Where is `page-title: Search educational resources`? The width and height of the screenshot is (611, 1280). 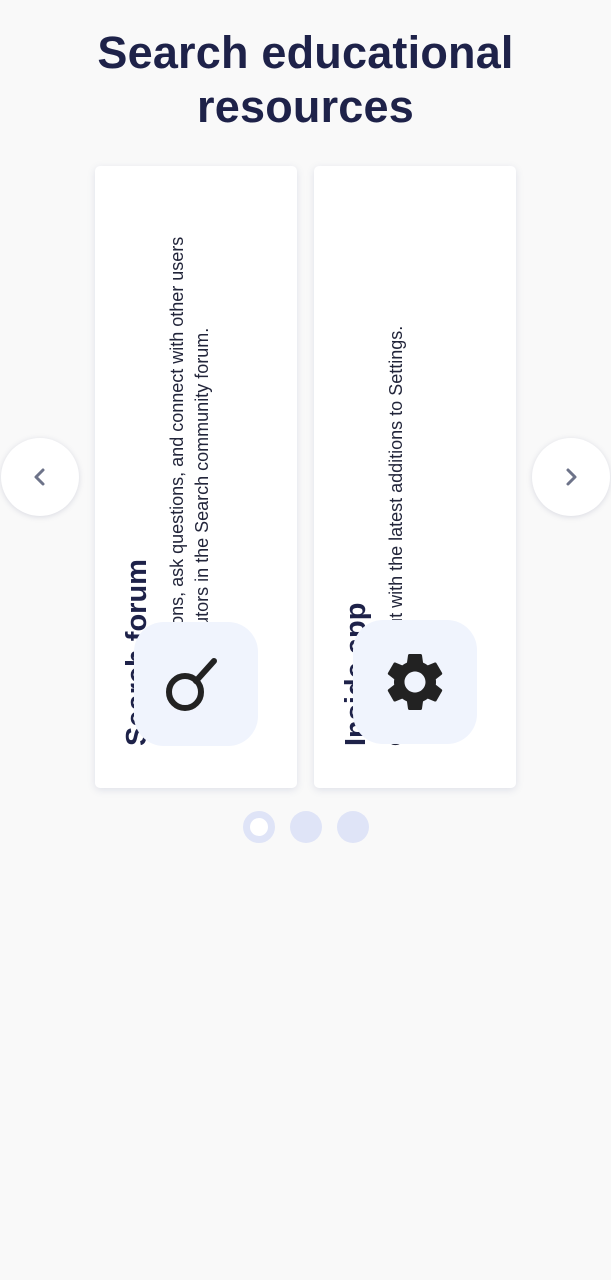
page-title: Search educational resources is located at coordinates (305, 79).